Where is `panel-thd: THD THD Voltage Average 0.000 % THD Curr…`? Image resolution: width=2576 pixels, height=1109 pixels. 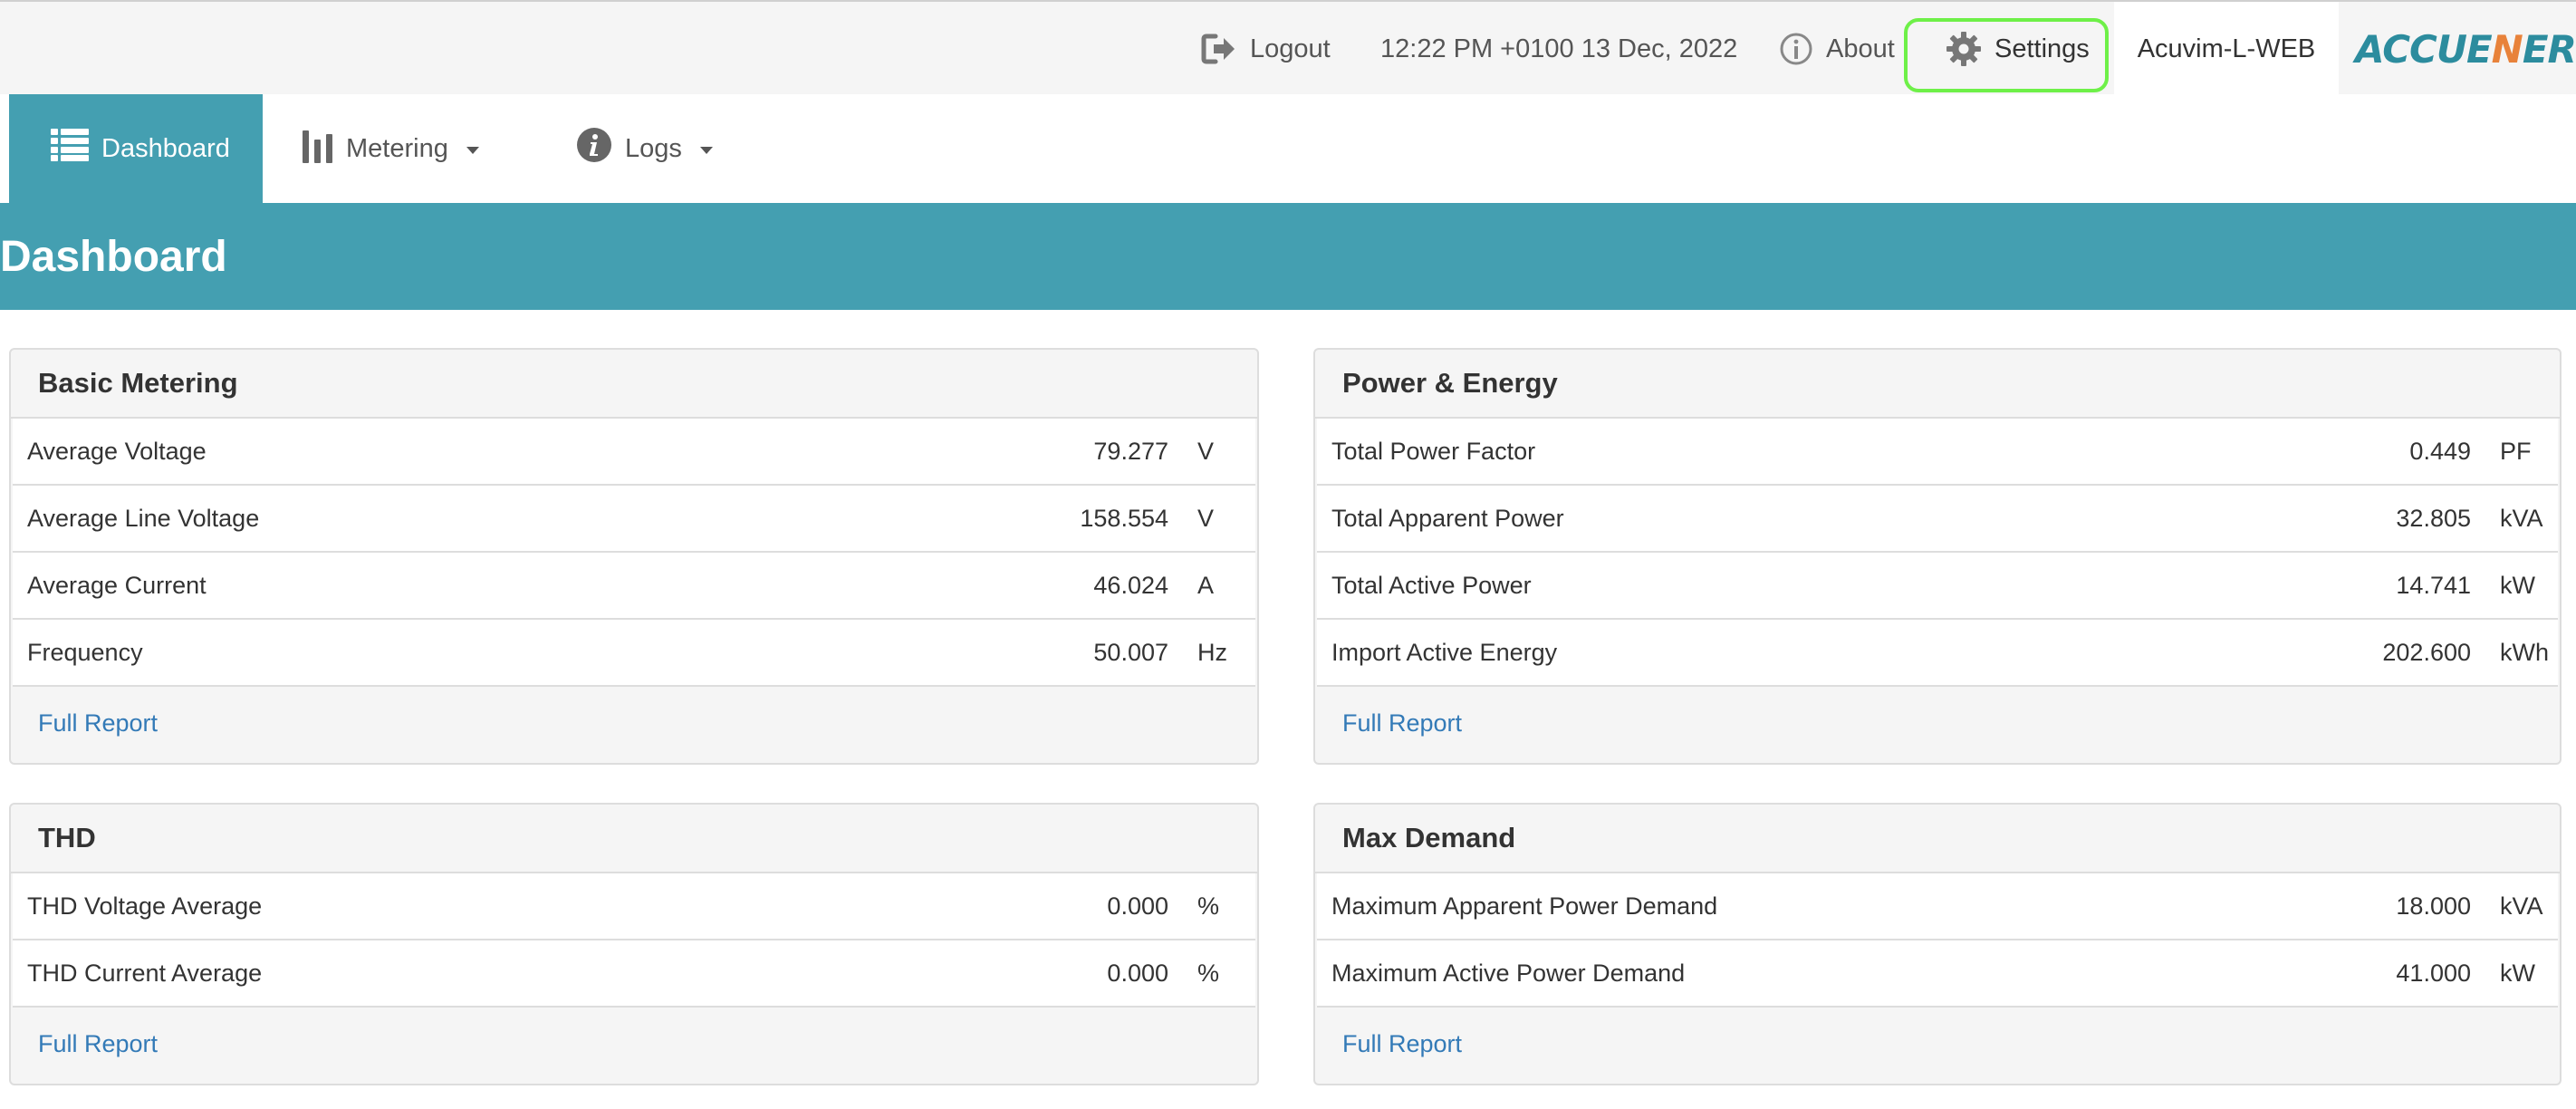 panel-thd: THD THD Voltage Average 0.000 % THD Curr… is located at coordinates (634, 944).